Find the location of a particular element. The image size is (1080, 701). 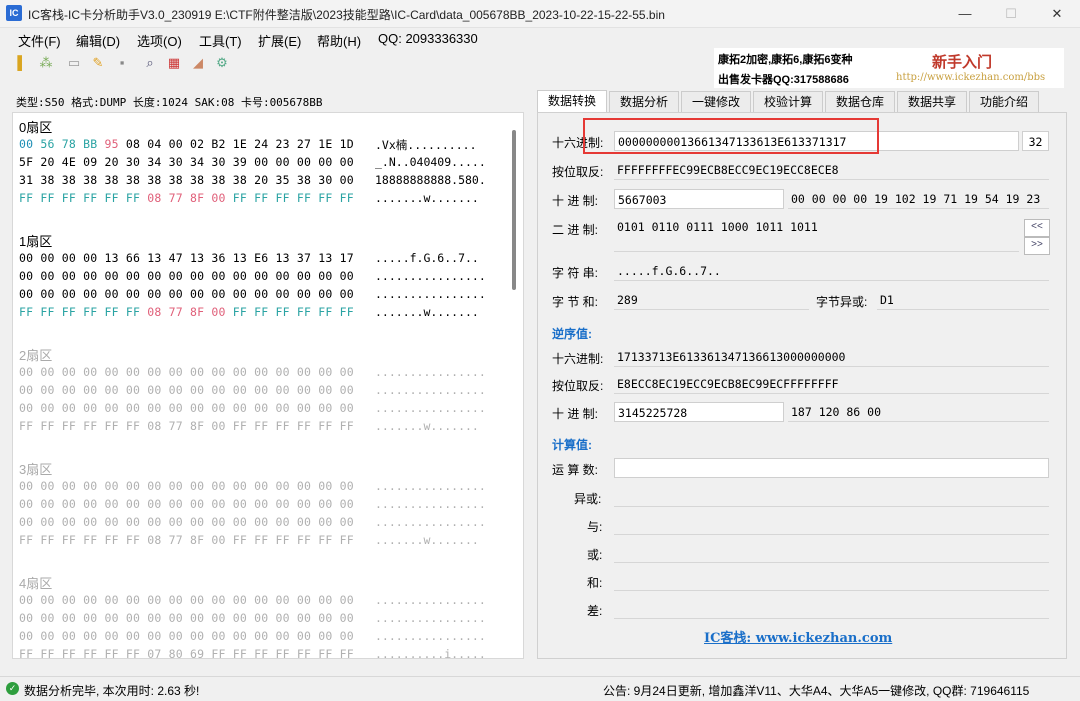

search-icon: ⌕ is located at coordinates (150, 63).